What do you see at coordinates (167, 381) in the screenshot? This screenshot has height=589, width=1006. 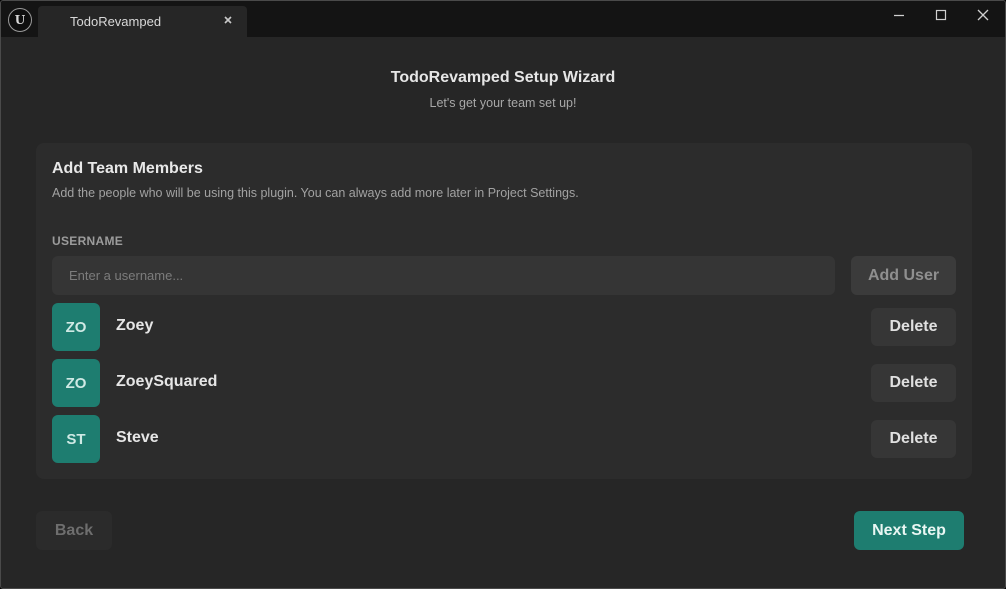 I see `user-name: ZoeySquared` at bounding box center [167, 381].